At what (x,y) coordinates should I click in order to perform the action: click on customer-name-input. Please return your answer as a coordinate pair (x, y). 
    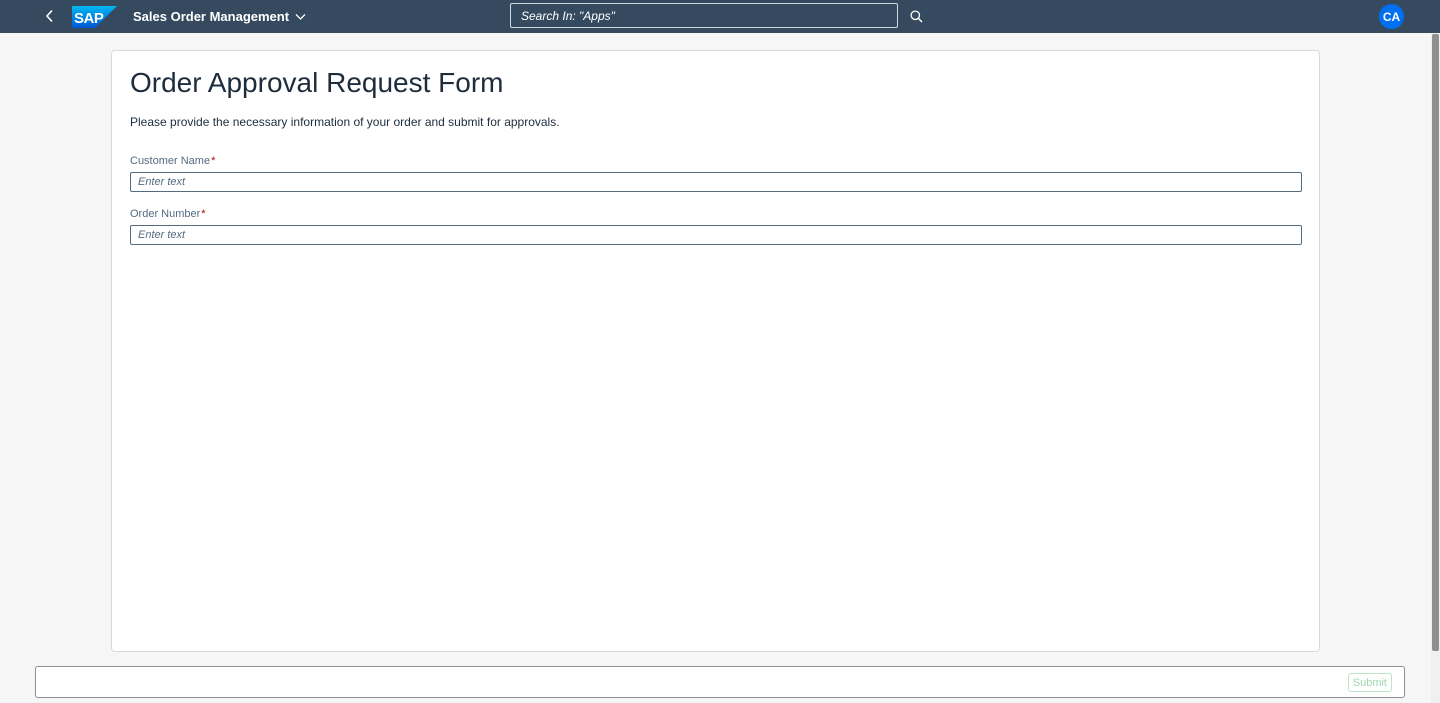
    Looking at the image, I should click on (716, 182).